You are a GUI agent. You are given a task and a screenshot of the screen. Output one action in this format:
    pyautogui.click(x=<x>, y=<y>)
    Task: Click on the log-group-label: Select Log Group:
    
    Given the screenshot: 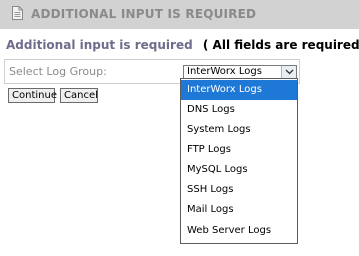 What is the action you would take?
    pyautogui.click(x=58, y=71)
    